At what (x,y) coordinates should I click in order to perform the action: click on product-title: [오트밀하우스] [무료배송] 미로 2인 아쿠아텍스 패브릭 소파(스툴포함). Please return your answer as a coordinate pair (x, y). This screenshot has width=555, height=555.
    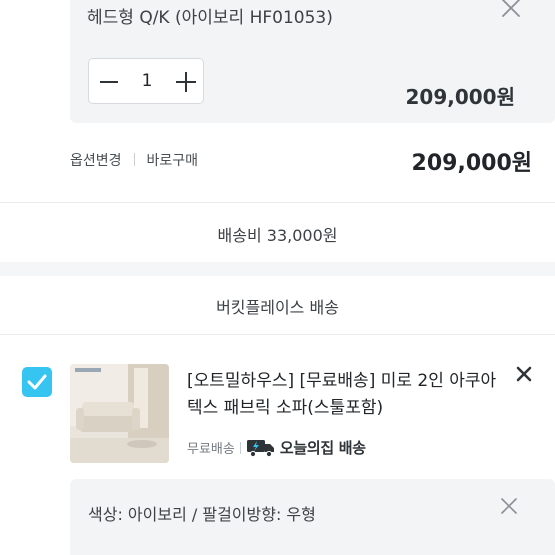
    Looking at the image, I should click on (342, 395).